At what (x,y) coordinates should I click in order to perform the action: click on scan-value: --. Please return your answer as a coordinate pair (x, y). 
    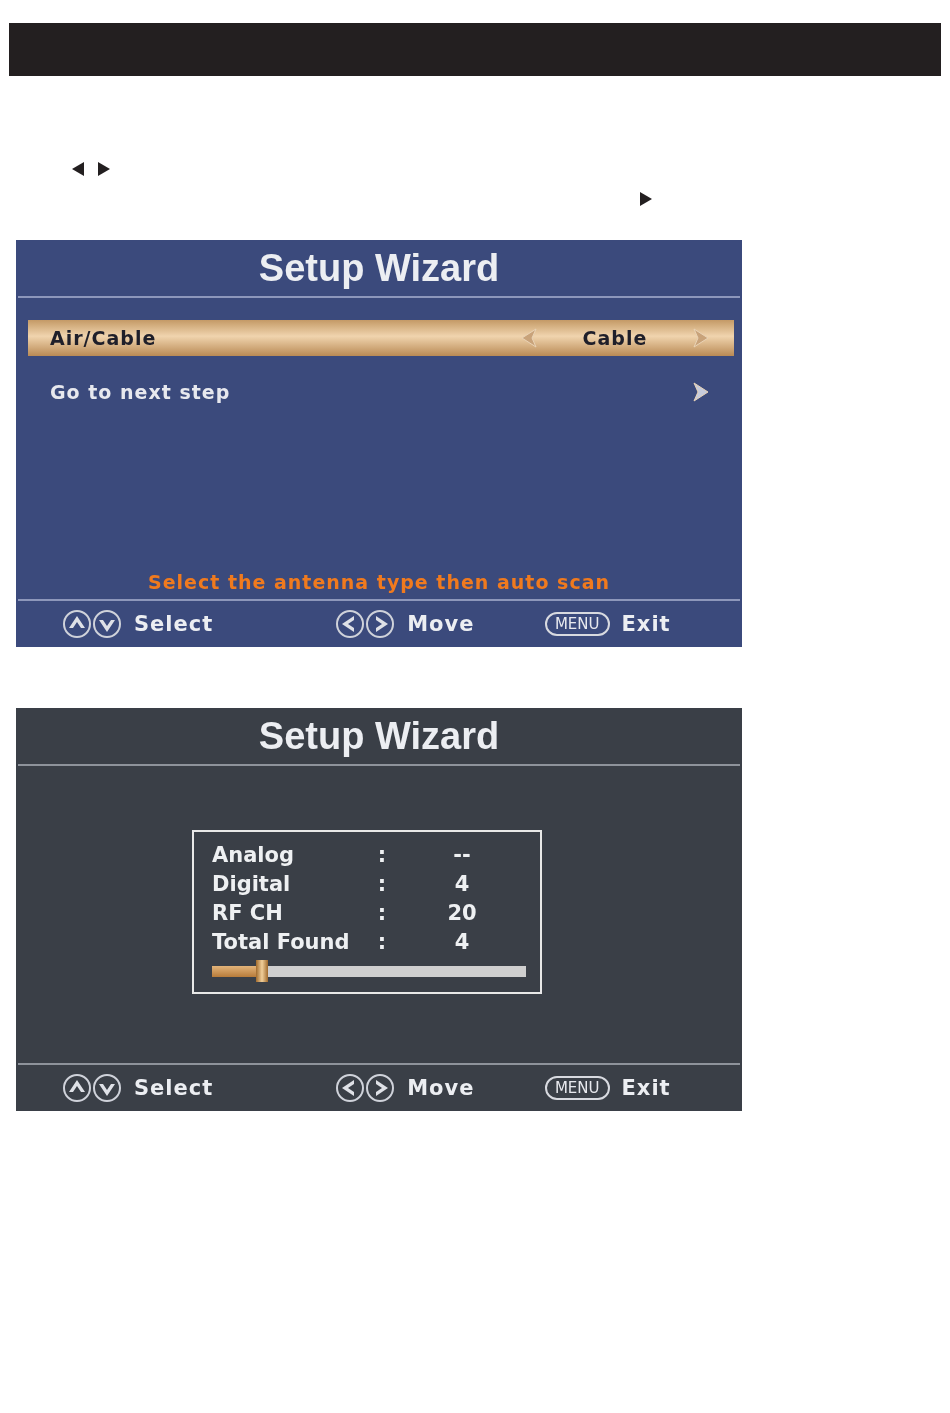
    Looking at the image, I should click on (462, 854).